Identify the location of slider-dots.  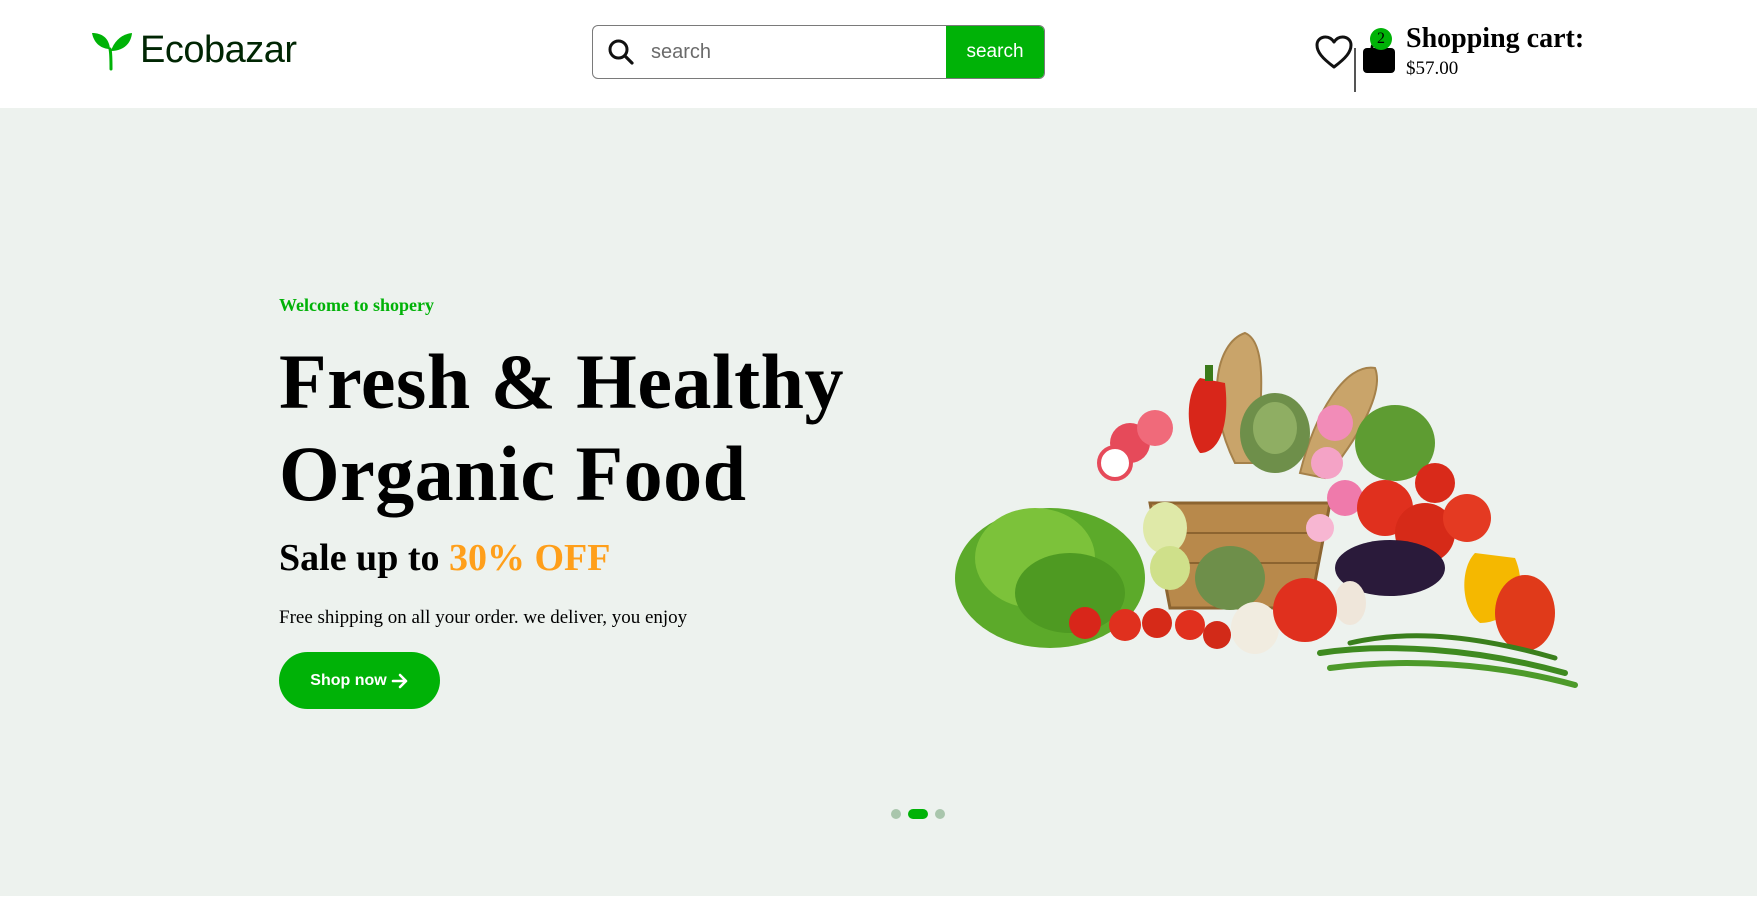
(918, 814).